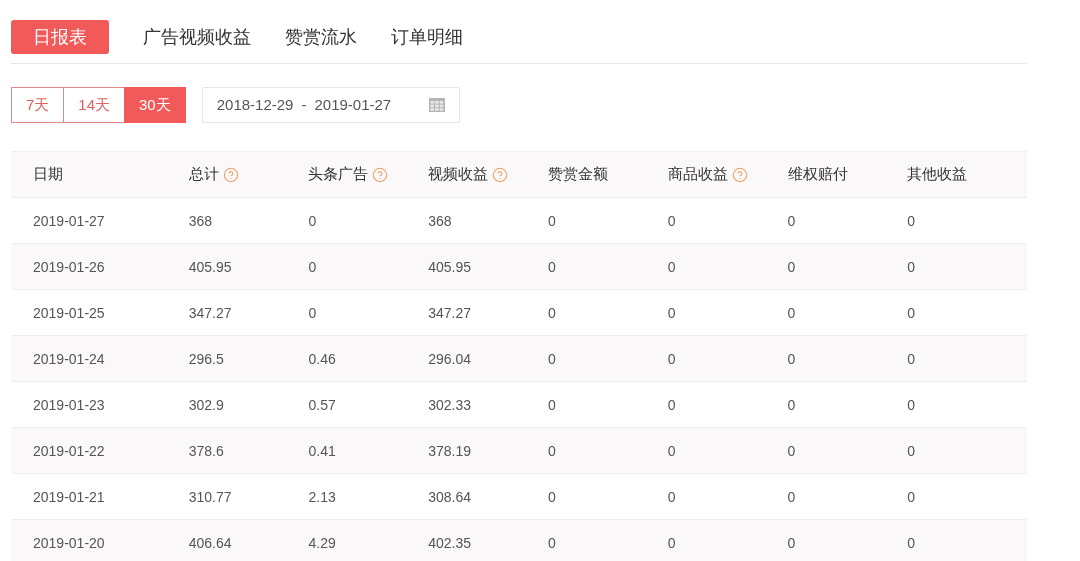 The width and height of the screenshot is (1080, 561). What do you see at coordinates (197, 37) in the screenshot?
I see `tab: 广告视频收益` at bounding box center [197, 37].